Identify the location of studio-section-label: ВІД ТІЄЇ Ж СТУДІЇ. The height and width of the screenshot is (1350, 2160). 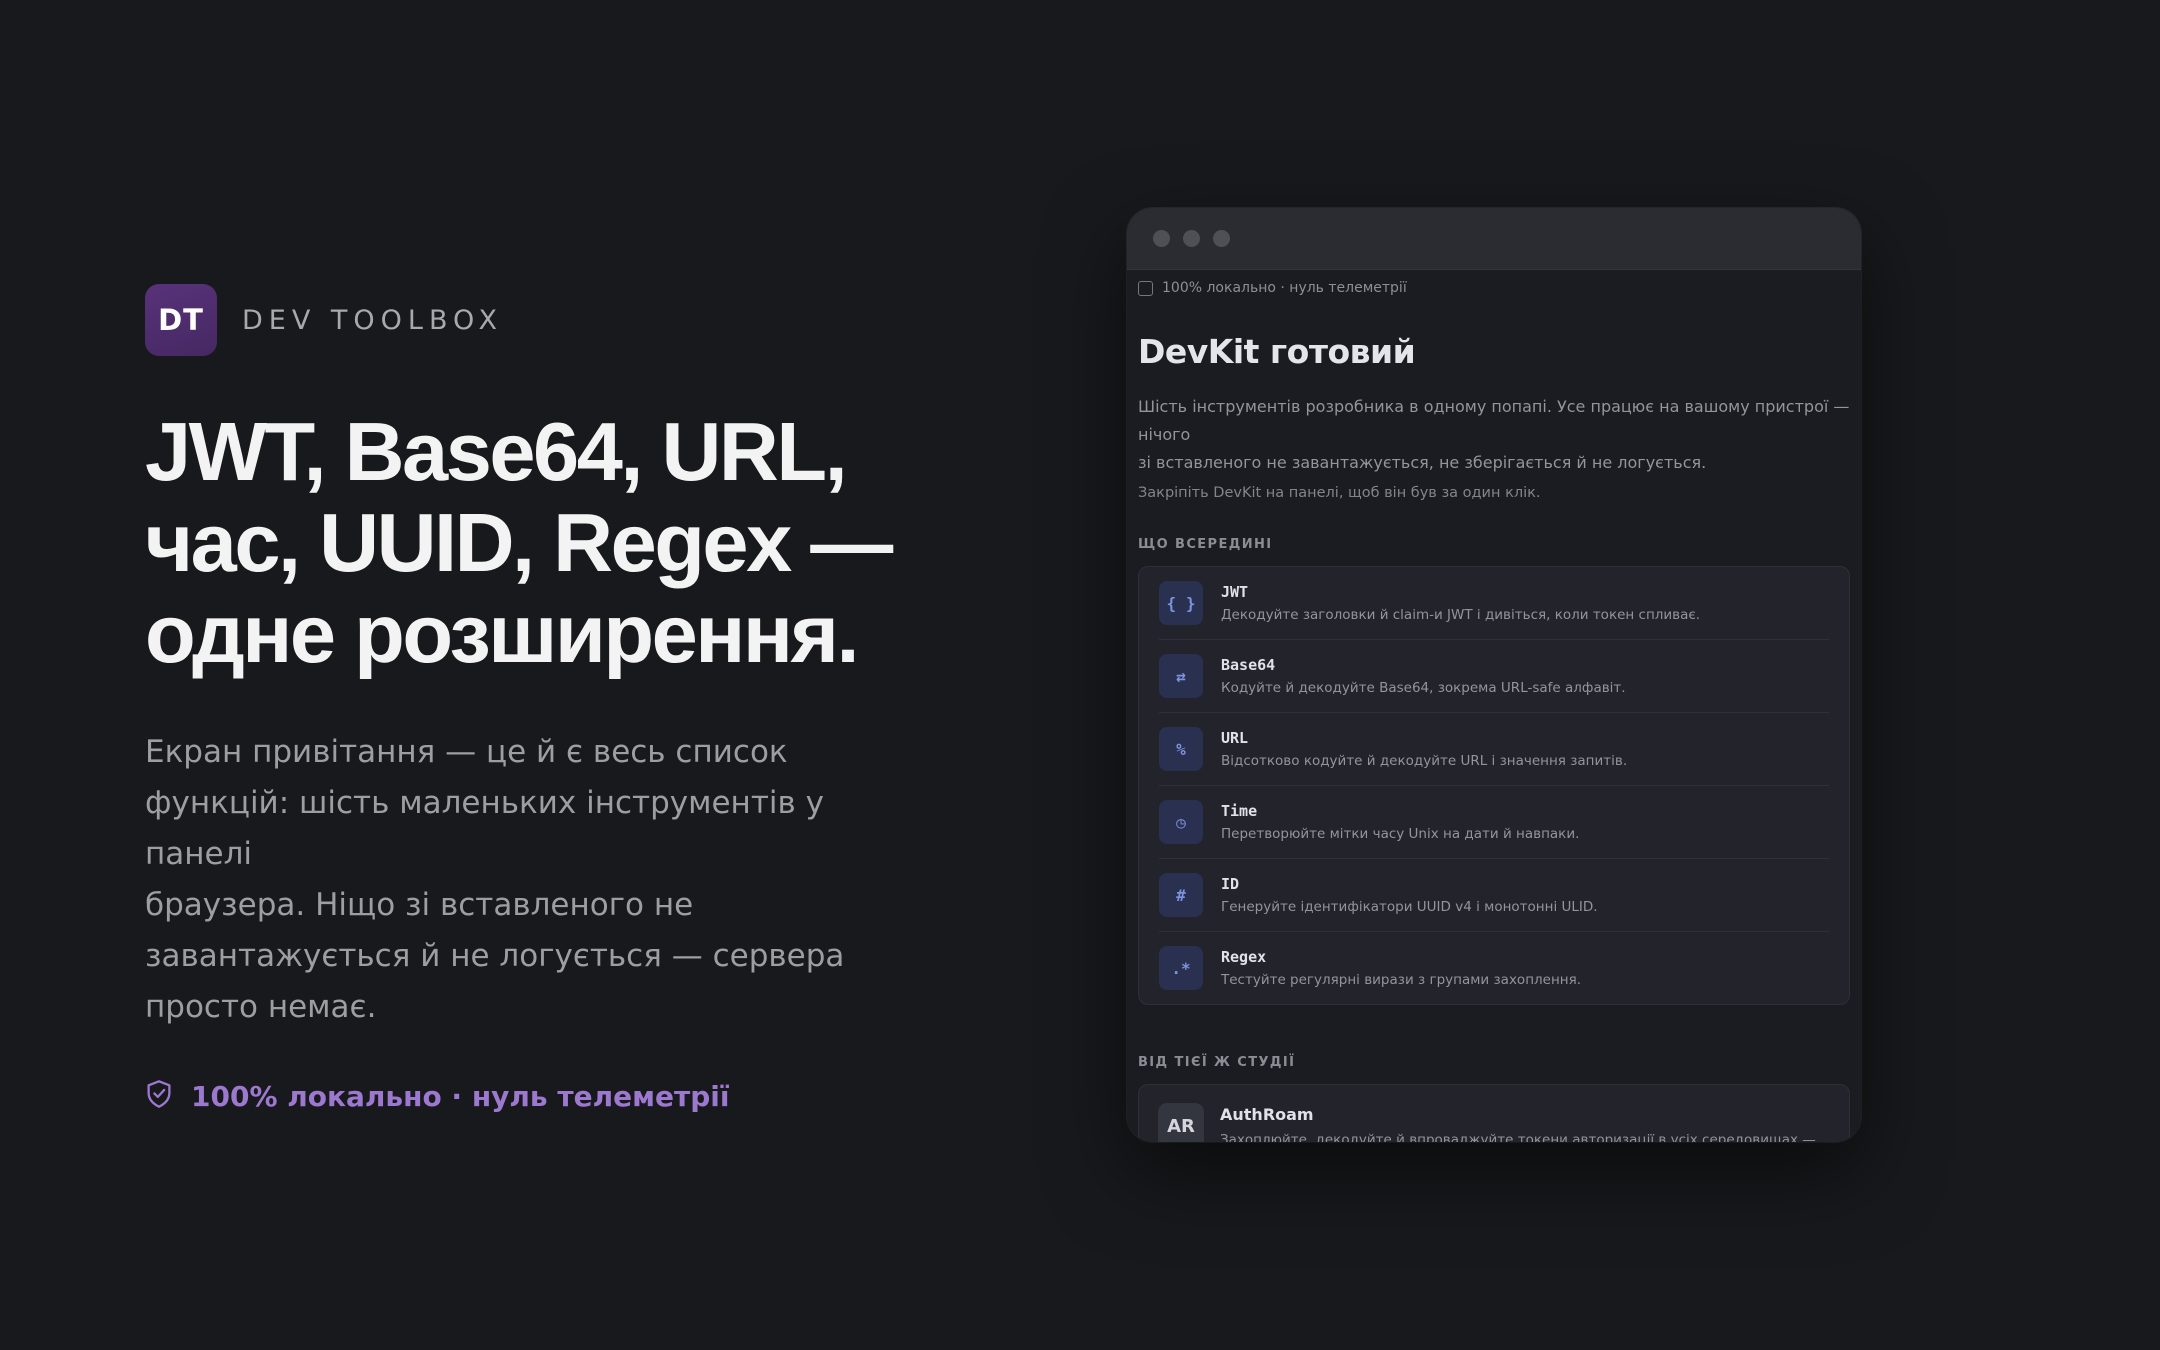
(1217, 1062).